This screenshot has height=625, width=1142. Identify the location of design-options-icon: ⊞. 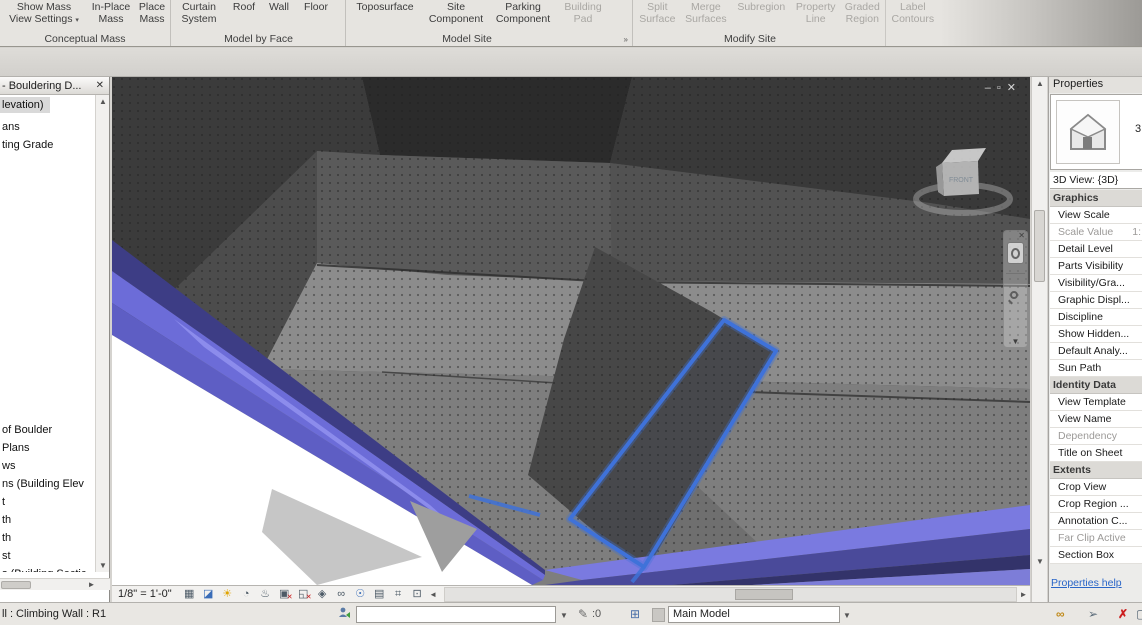
(635, 614).